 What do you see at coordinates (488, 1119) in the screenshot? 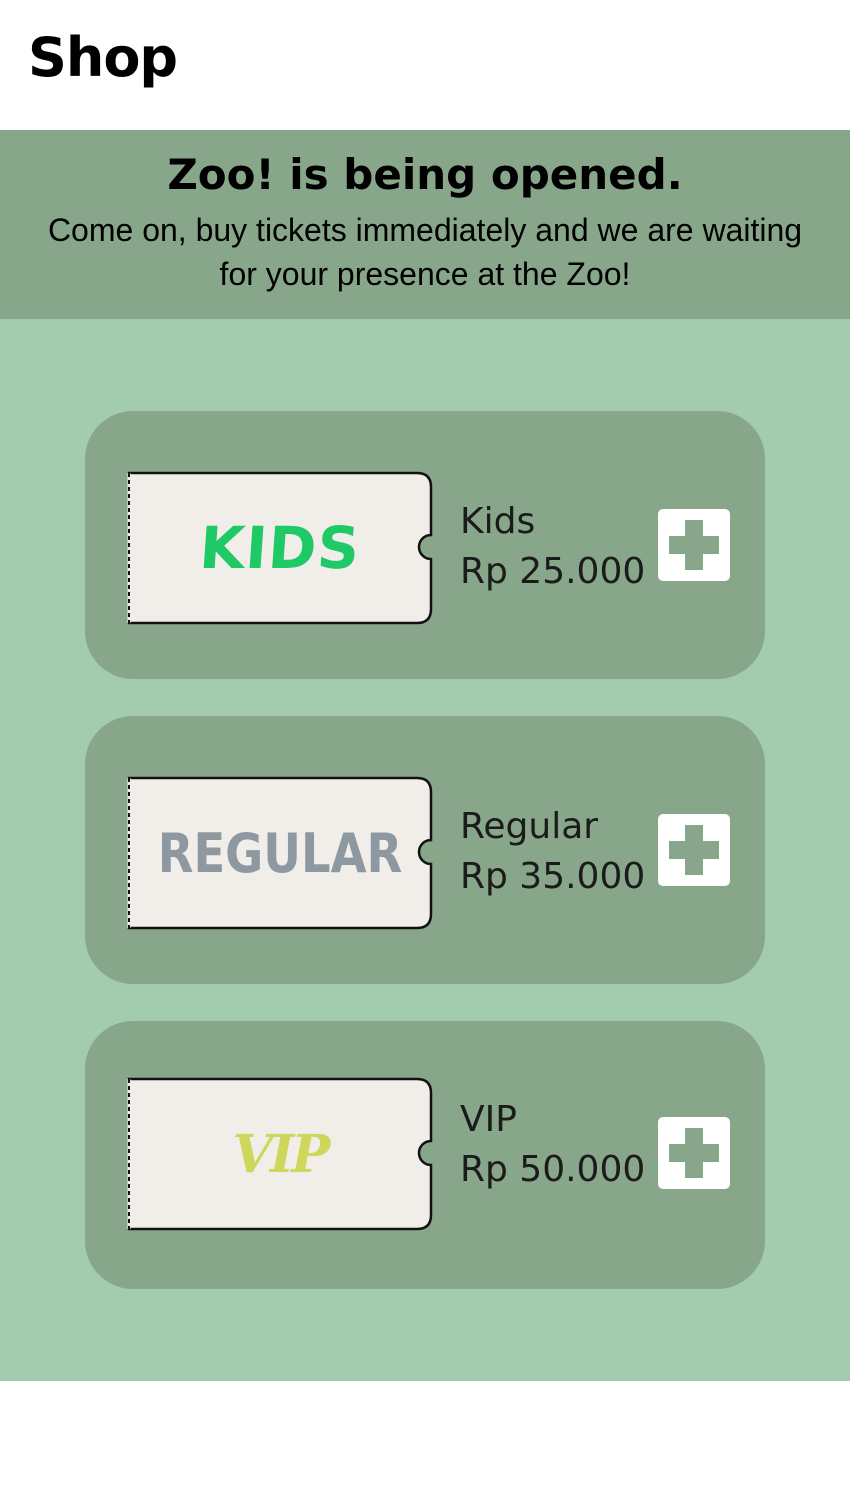
I see `ticket-name: VIP` at bounding box center [488, 1119].